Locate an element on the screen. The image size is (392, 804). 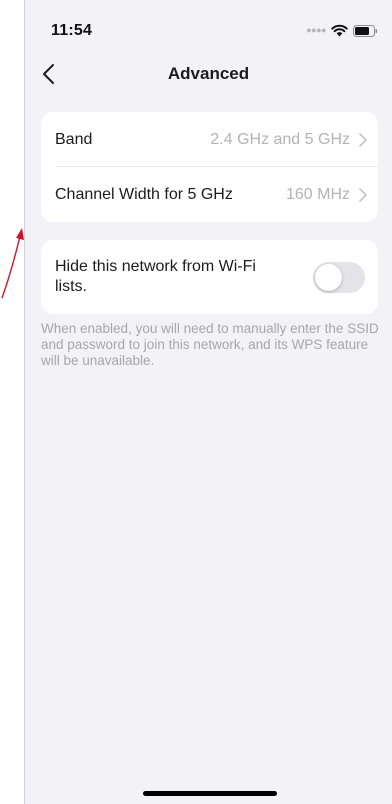
band-row: Band 2.4 GHz and 5 GHz is located at coordinates (209, 139).